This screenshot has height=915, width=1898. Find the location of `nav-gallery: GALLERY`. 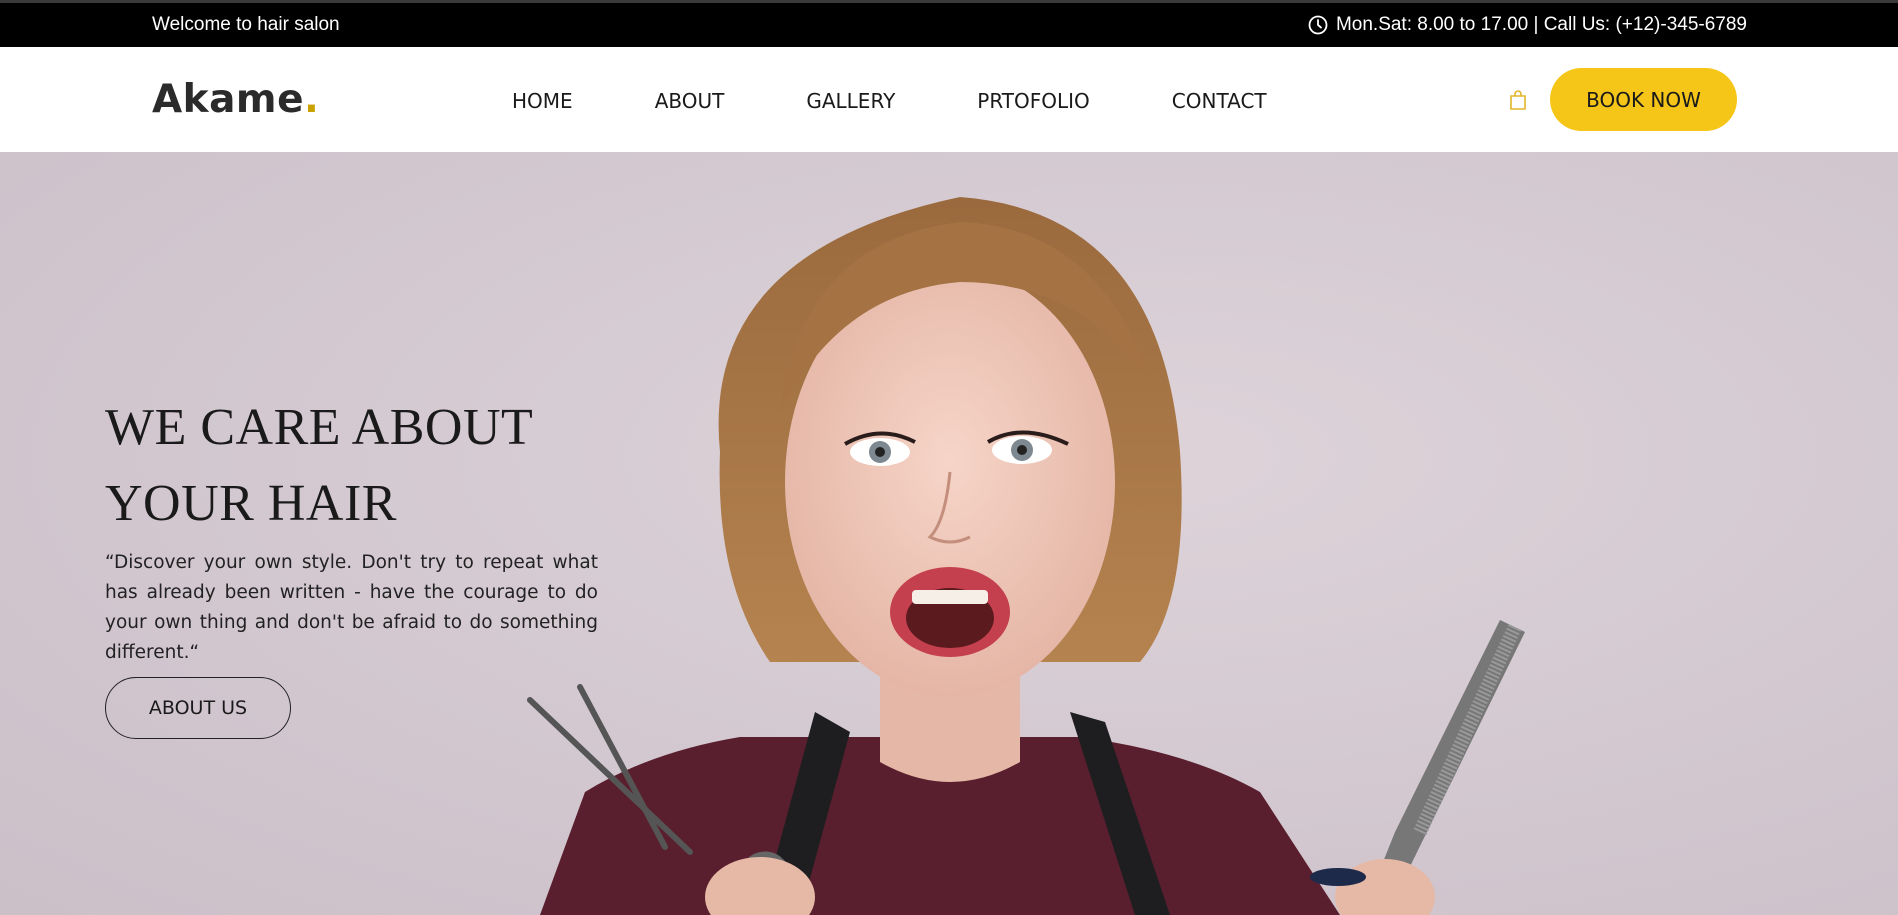

nav-gallery: GALLERY is located at coordinates (850, 101).